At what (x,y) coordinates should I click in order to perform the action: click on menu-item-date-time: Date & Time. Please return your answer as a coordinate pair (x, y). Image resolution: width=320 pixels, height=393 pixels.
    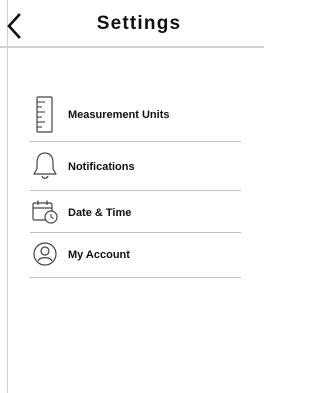
    Looking at the image, I should click on (135, 212).